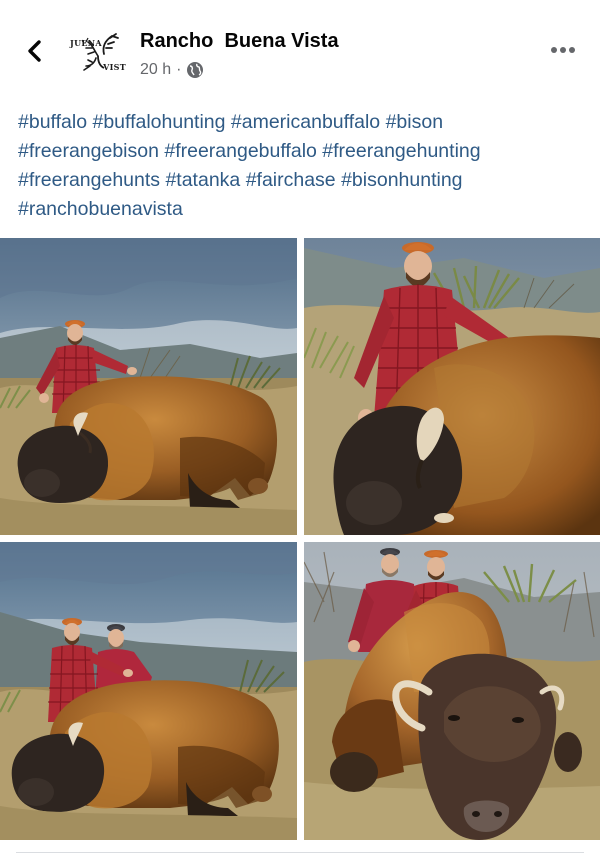 Image resolution: width=600 pixels, height=860 pixels. I want to click on more-options-button, so click(563, 50).